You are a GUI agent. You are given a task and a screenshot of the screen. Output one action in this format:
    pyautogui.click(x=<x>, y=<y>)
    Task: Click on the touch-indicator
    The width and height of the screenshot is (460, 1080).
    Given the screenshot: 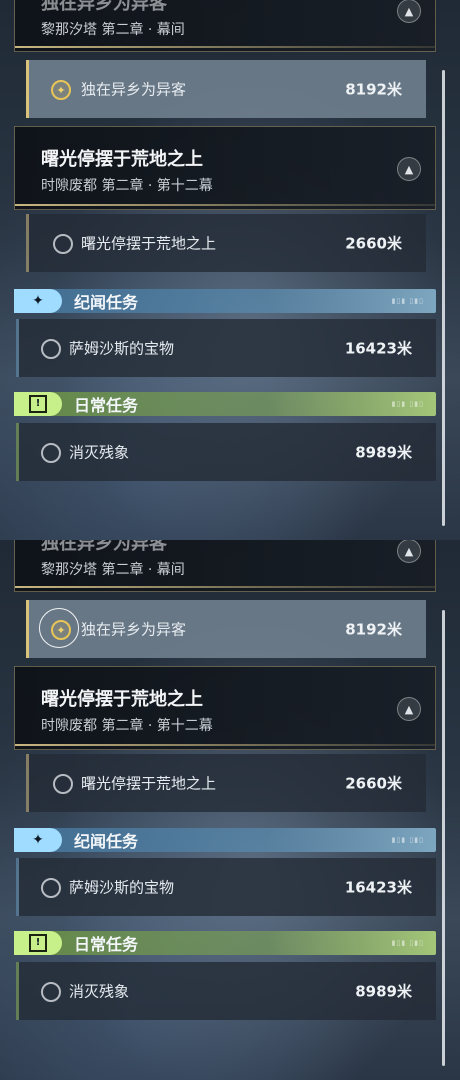 What is the action you would take?
    pyautogui.click(x=59, y=628)
    